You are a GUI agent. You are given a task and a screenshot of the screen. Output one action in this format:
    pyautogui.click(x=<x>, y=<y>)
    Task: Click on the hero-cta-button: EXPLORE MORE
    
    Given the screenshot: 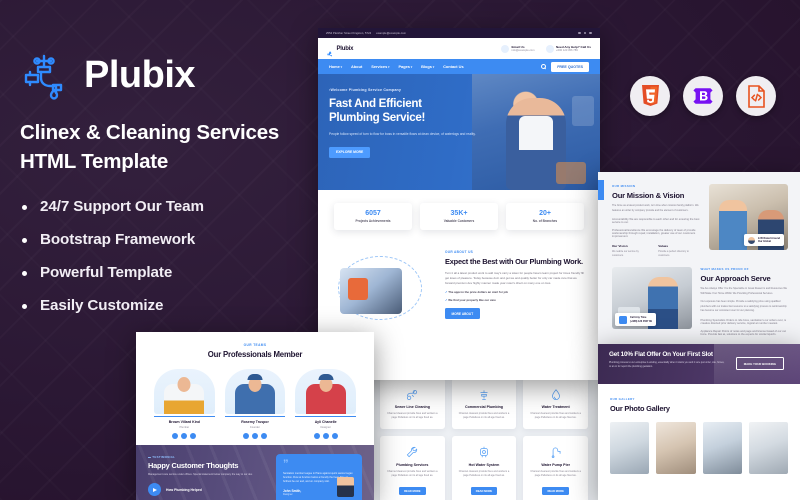 What is the action you would take?
    pyautogui.click(x=350, y=152)
    